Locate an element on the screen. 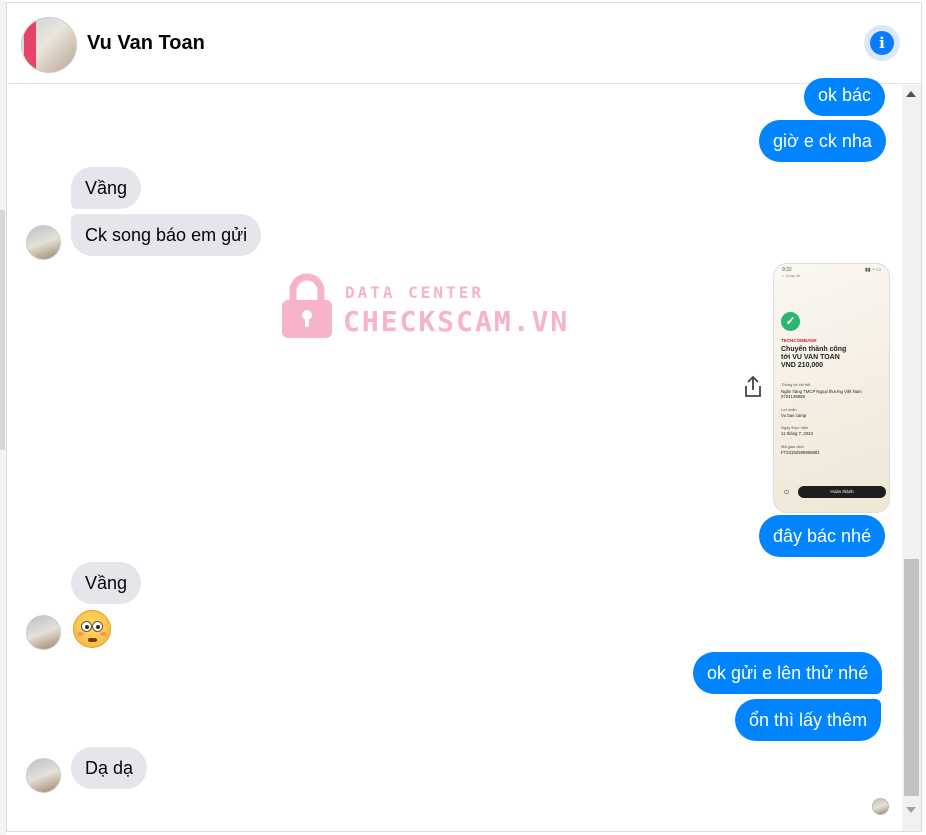 This screenshot has width=926, height=835. message-bubble-incoming: Dạ dạ is located at coordinates (109, 768).